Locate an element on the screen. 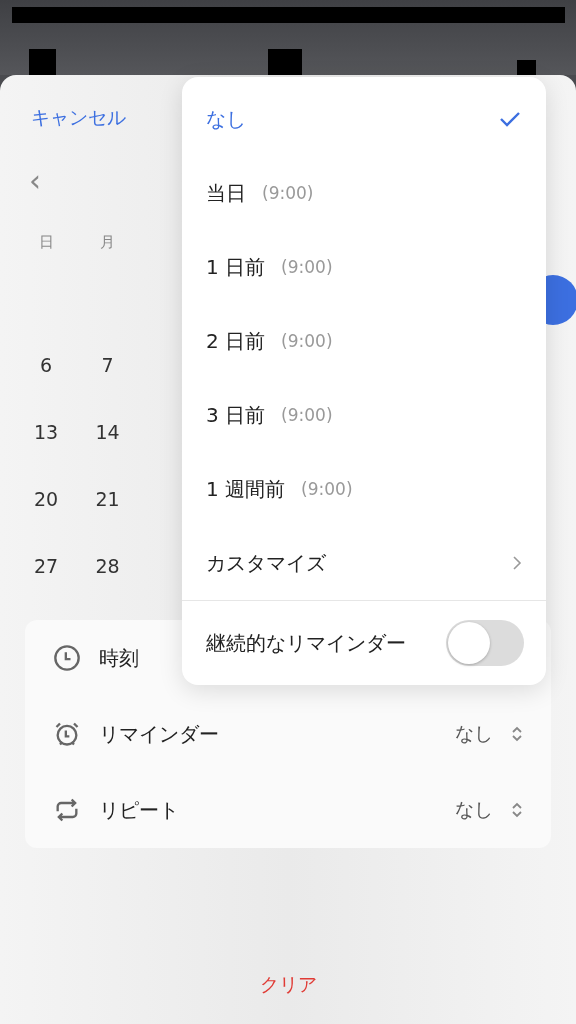 This screenshot has width=576, height=1024. menu-option: 2 日前 is located at coordinates (236, 341).